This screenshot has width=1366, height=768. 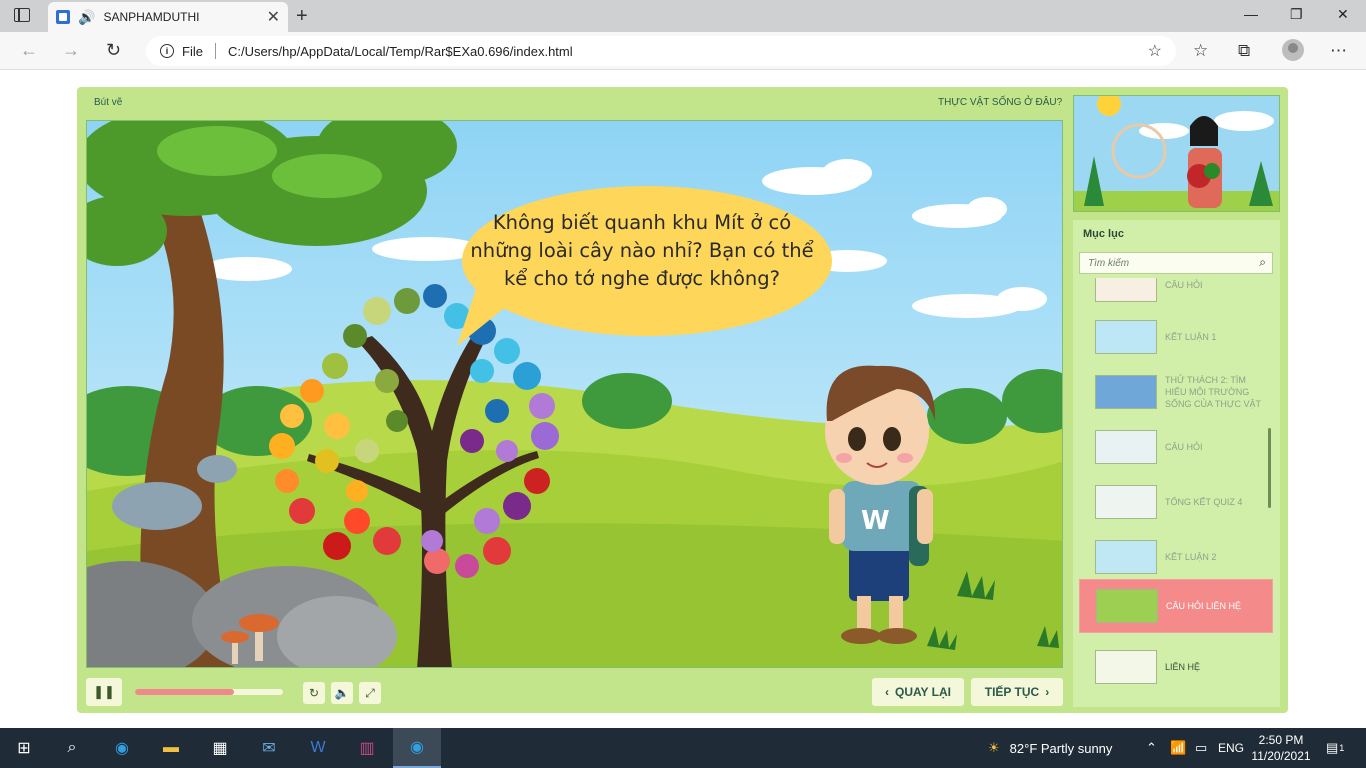 I want to click on svg-text: W, so click(x=875, y=521).